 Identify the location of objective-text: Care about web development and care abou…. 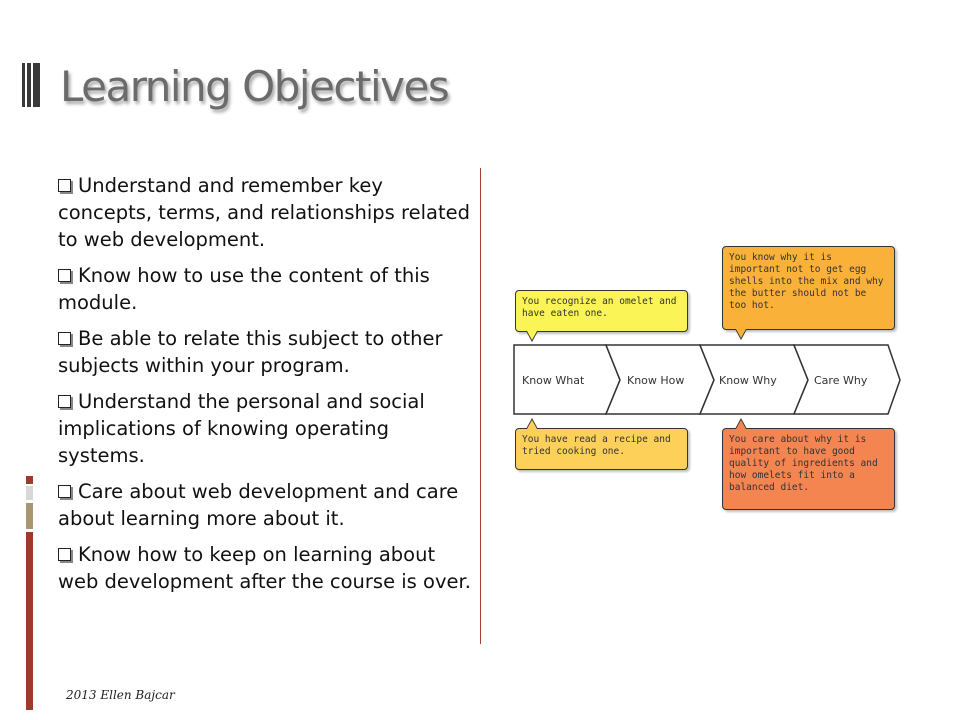
(258, 505).